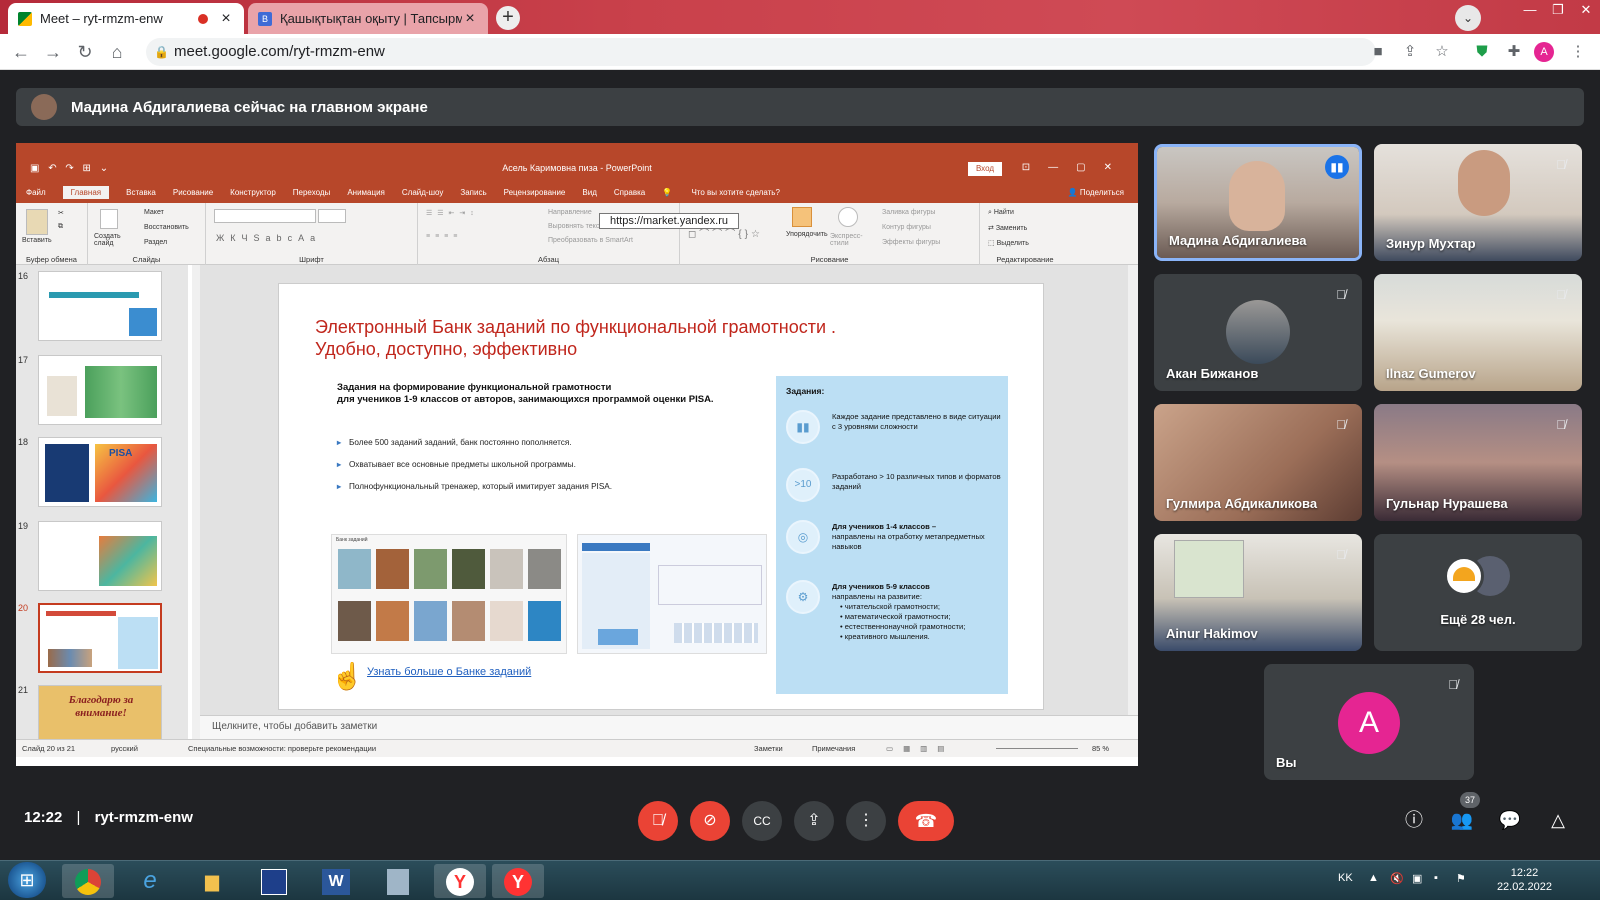 This screenshot has width=1600, height=900. I want to click on camera-icon: ■, so click(1378, 52).